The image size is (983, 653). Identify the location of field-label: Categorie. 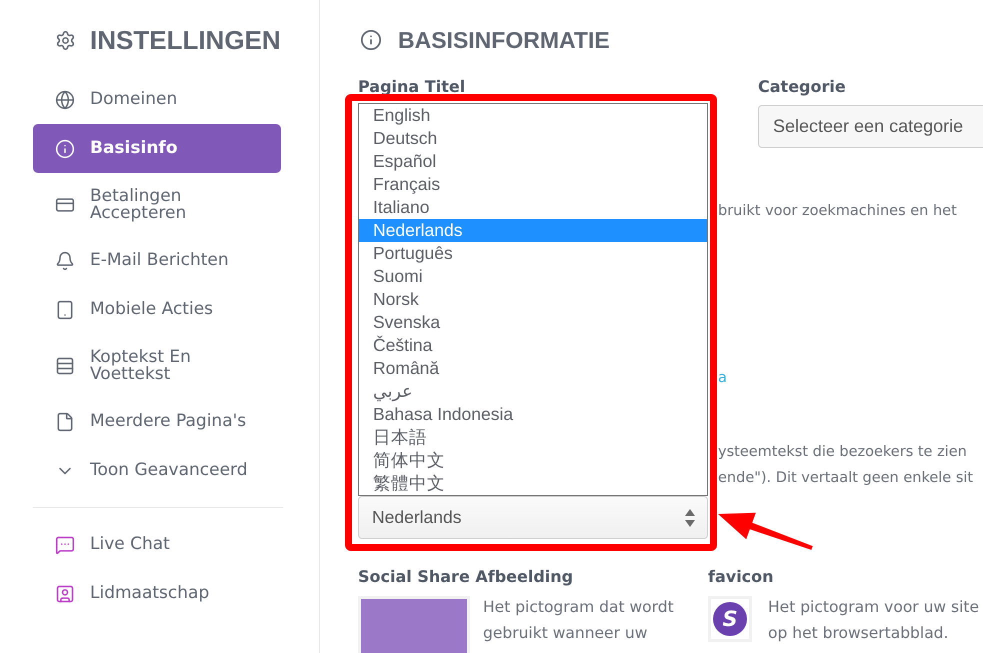
(802, 87).